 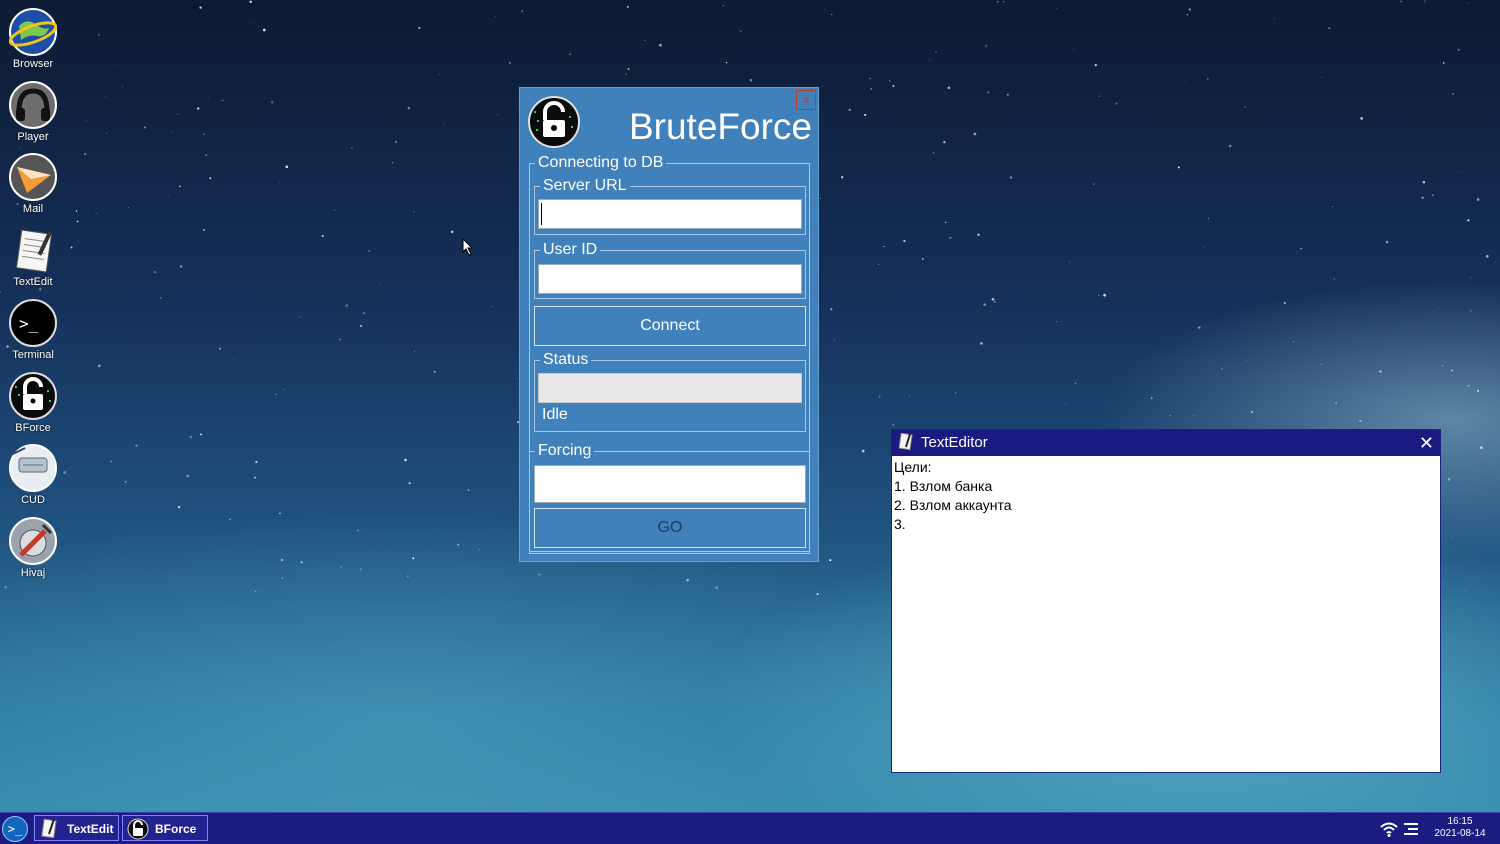 I want to click on texteditor-titlebar: TextEditor ✕, so click(x=1166, y=443).